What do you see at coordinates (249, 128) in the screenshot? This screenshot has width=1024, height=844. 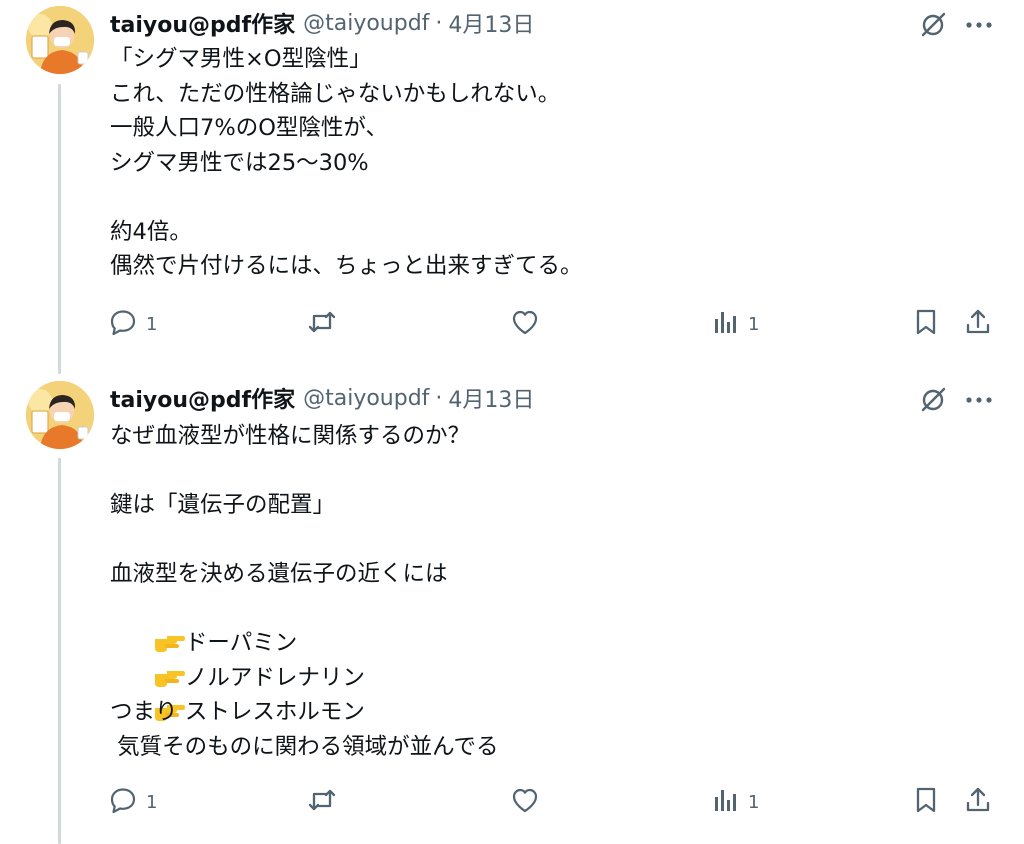 I see `text-line: 一般人口7%のO型陰性が、` at bounding box center [249, 128].